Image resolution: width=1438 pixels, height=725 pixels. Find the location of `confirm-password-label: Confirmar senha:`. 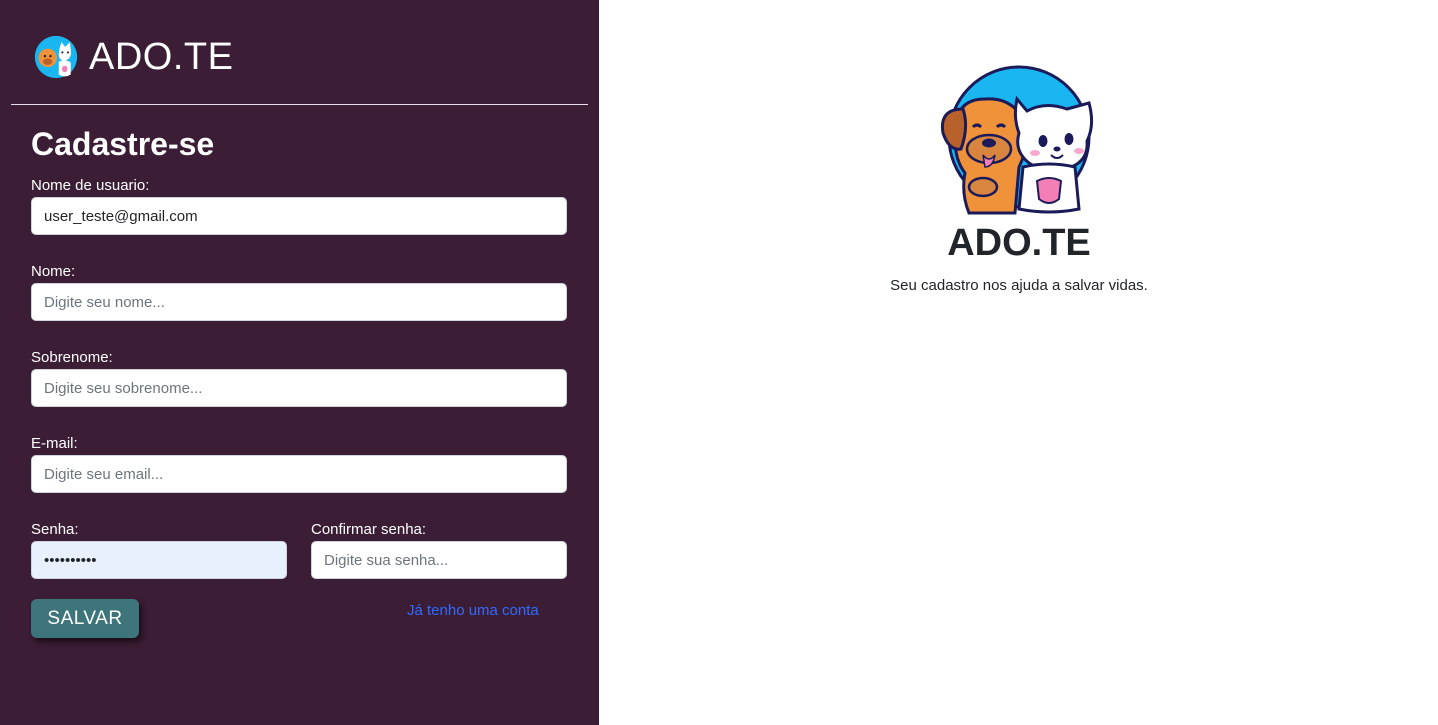

confirm-password-label: Confirmar senha: is located at coordinates (369, 529).